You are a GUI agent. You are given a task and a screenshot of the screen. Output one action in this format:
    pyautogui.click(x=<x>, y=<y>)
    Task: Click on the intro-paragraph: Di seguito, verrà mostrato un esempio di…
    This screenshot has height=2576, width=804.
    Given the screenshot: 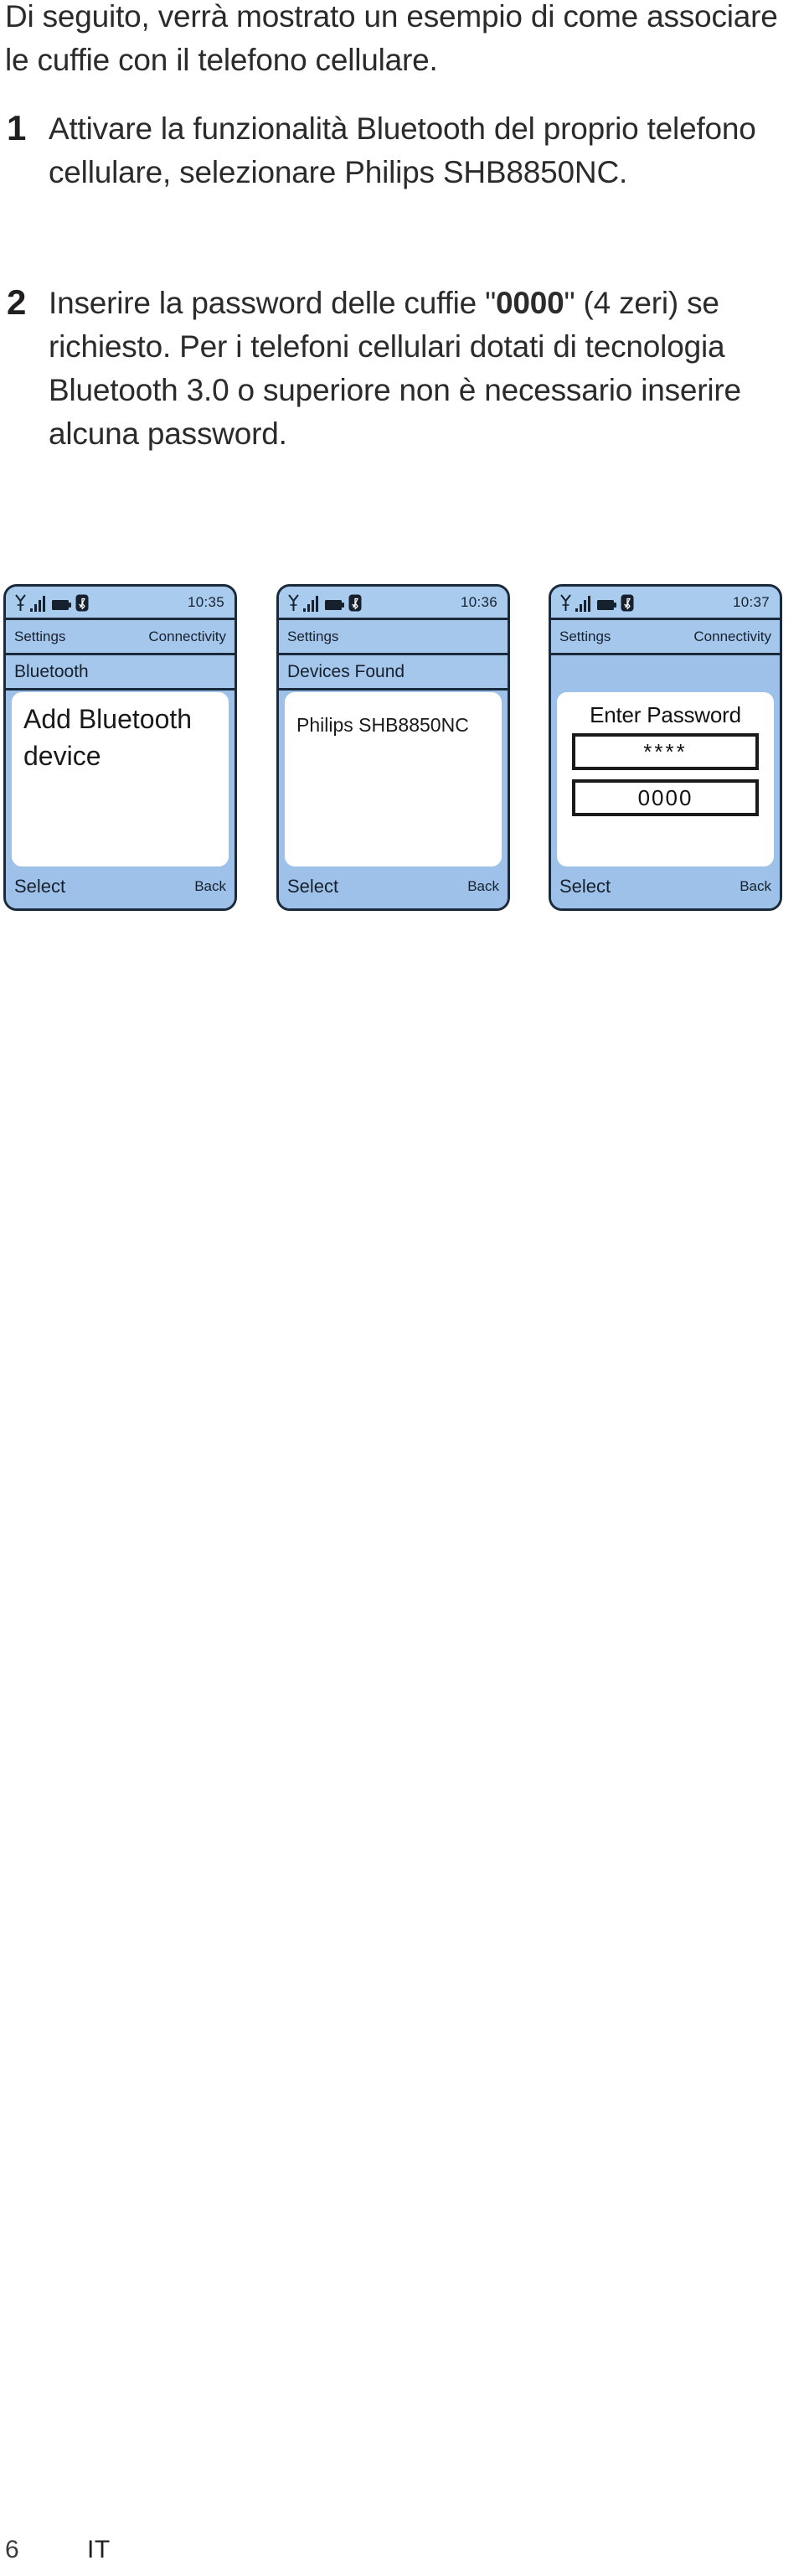 What is the action you would take?
    pyautogui.click(x=391, y=38)
    